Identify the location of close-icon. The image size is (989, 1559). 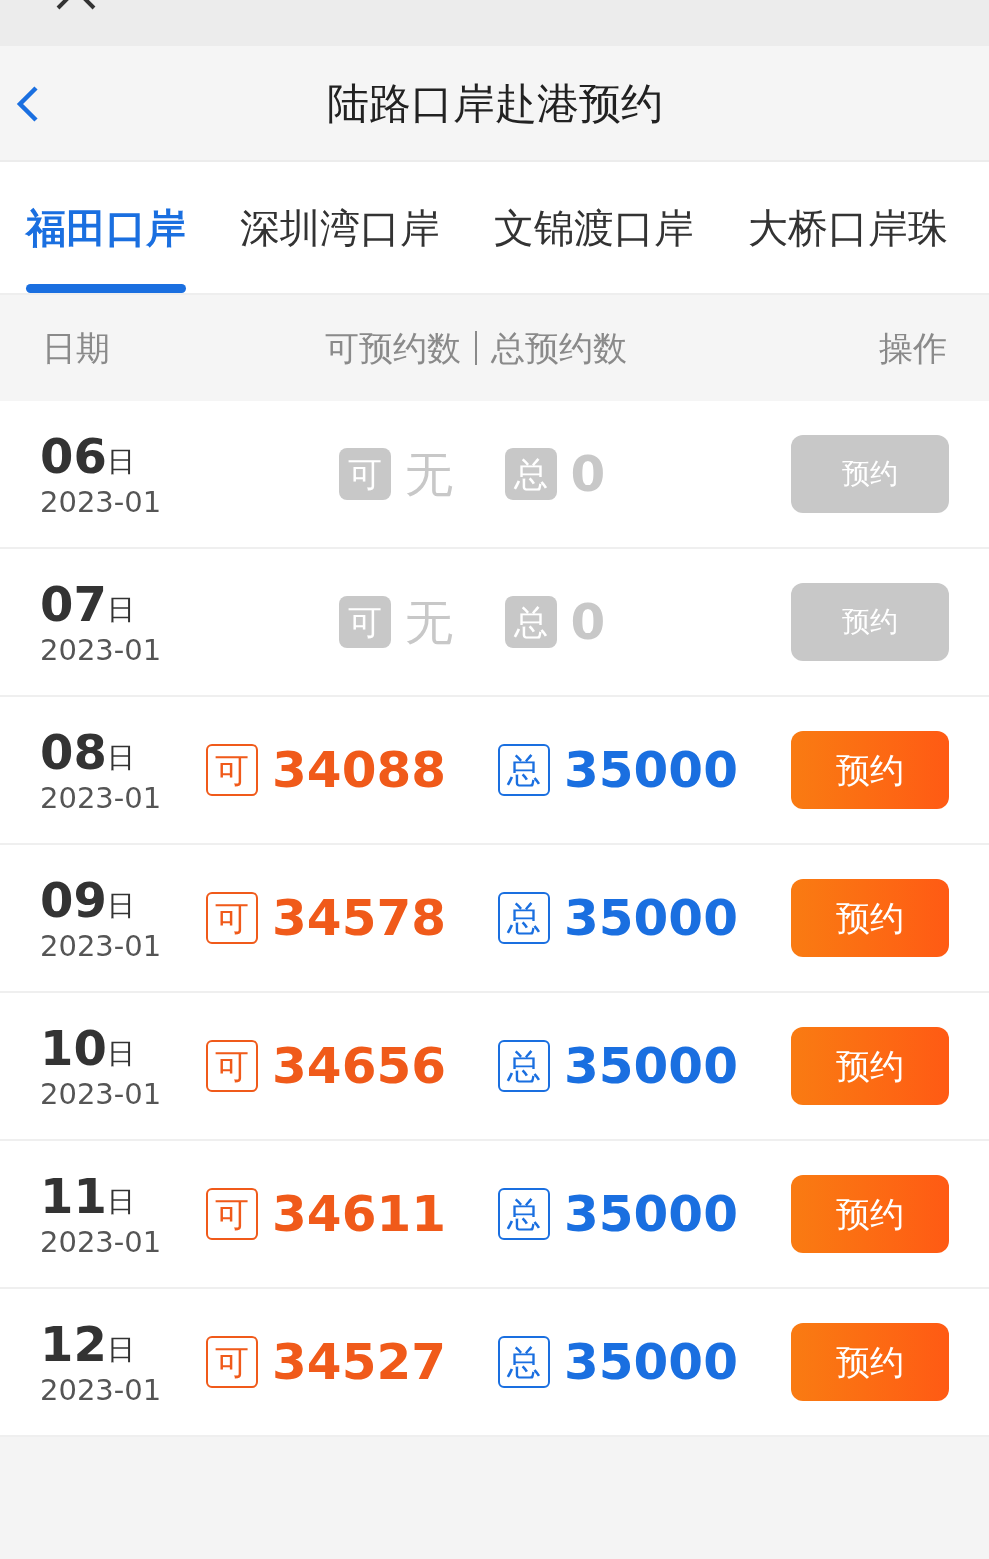
(76, 5).